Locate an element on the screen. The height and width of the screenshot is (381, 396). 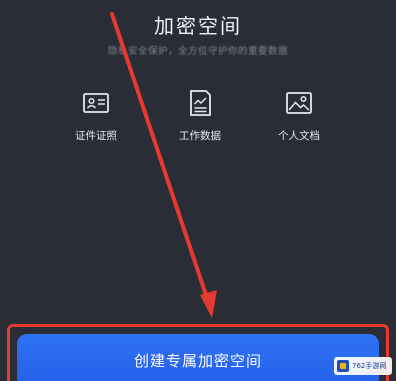
feature-work-data: 工作数据 is located at coordinates (200, 115).